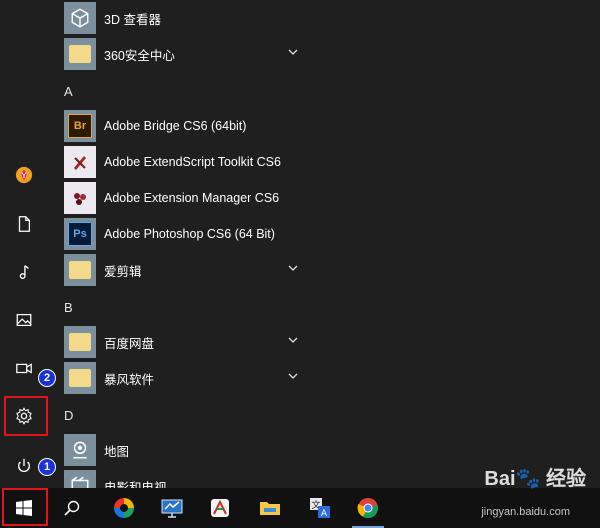 The width and height of the screenshot is (600, 528). I want to click on app-label: 3D 查看器, so click(132, 19).